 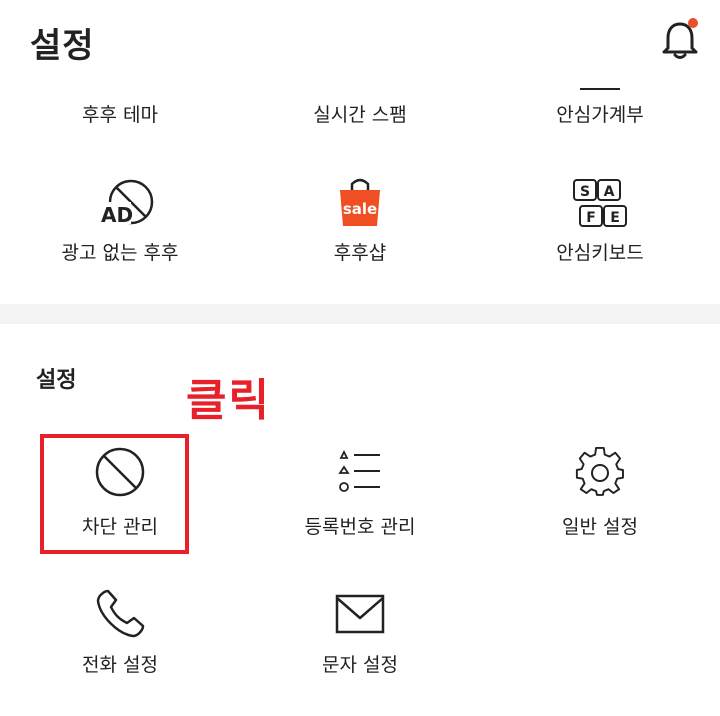 I want to click on grid-item-label: 안심키보드, so click(x=600, y=253).